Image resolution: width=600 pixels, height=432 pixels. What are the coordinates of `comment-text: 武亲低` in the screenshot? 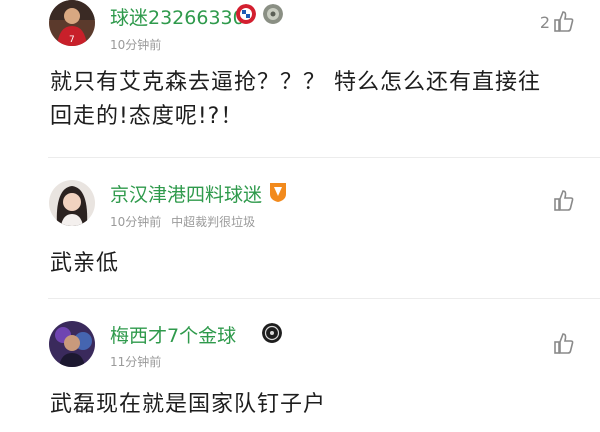 It's located at (84, 264).